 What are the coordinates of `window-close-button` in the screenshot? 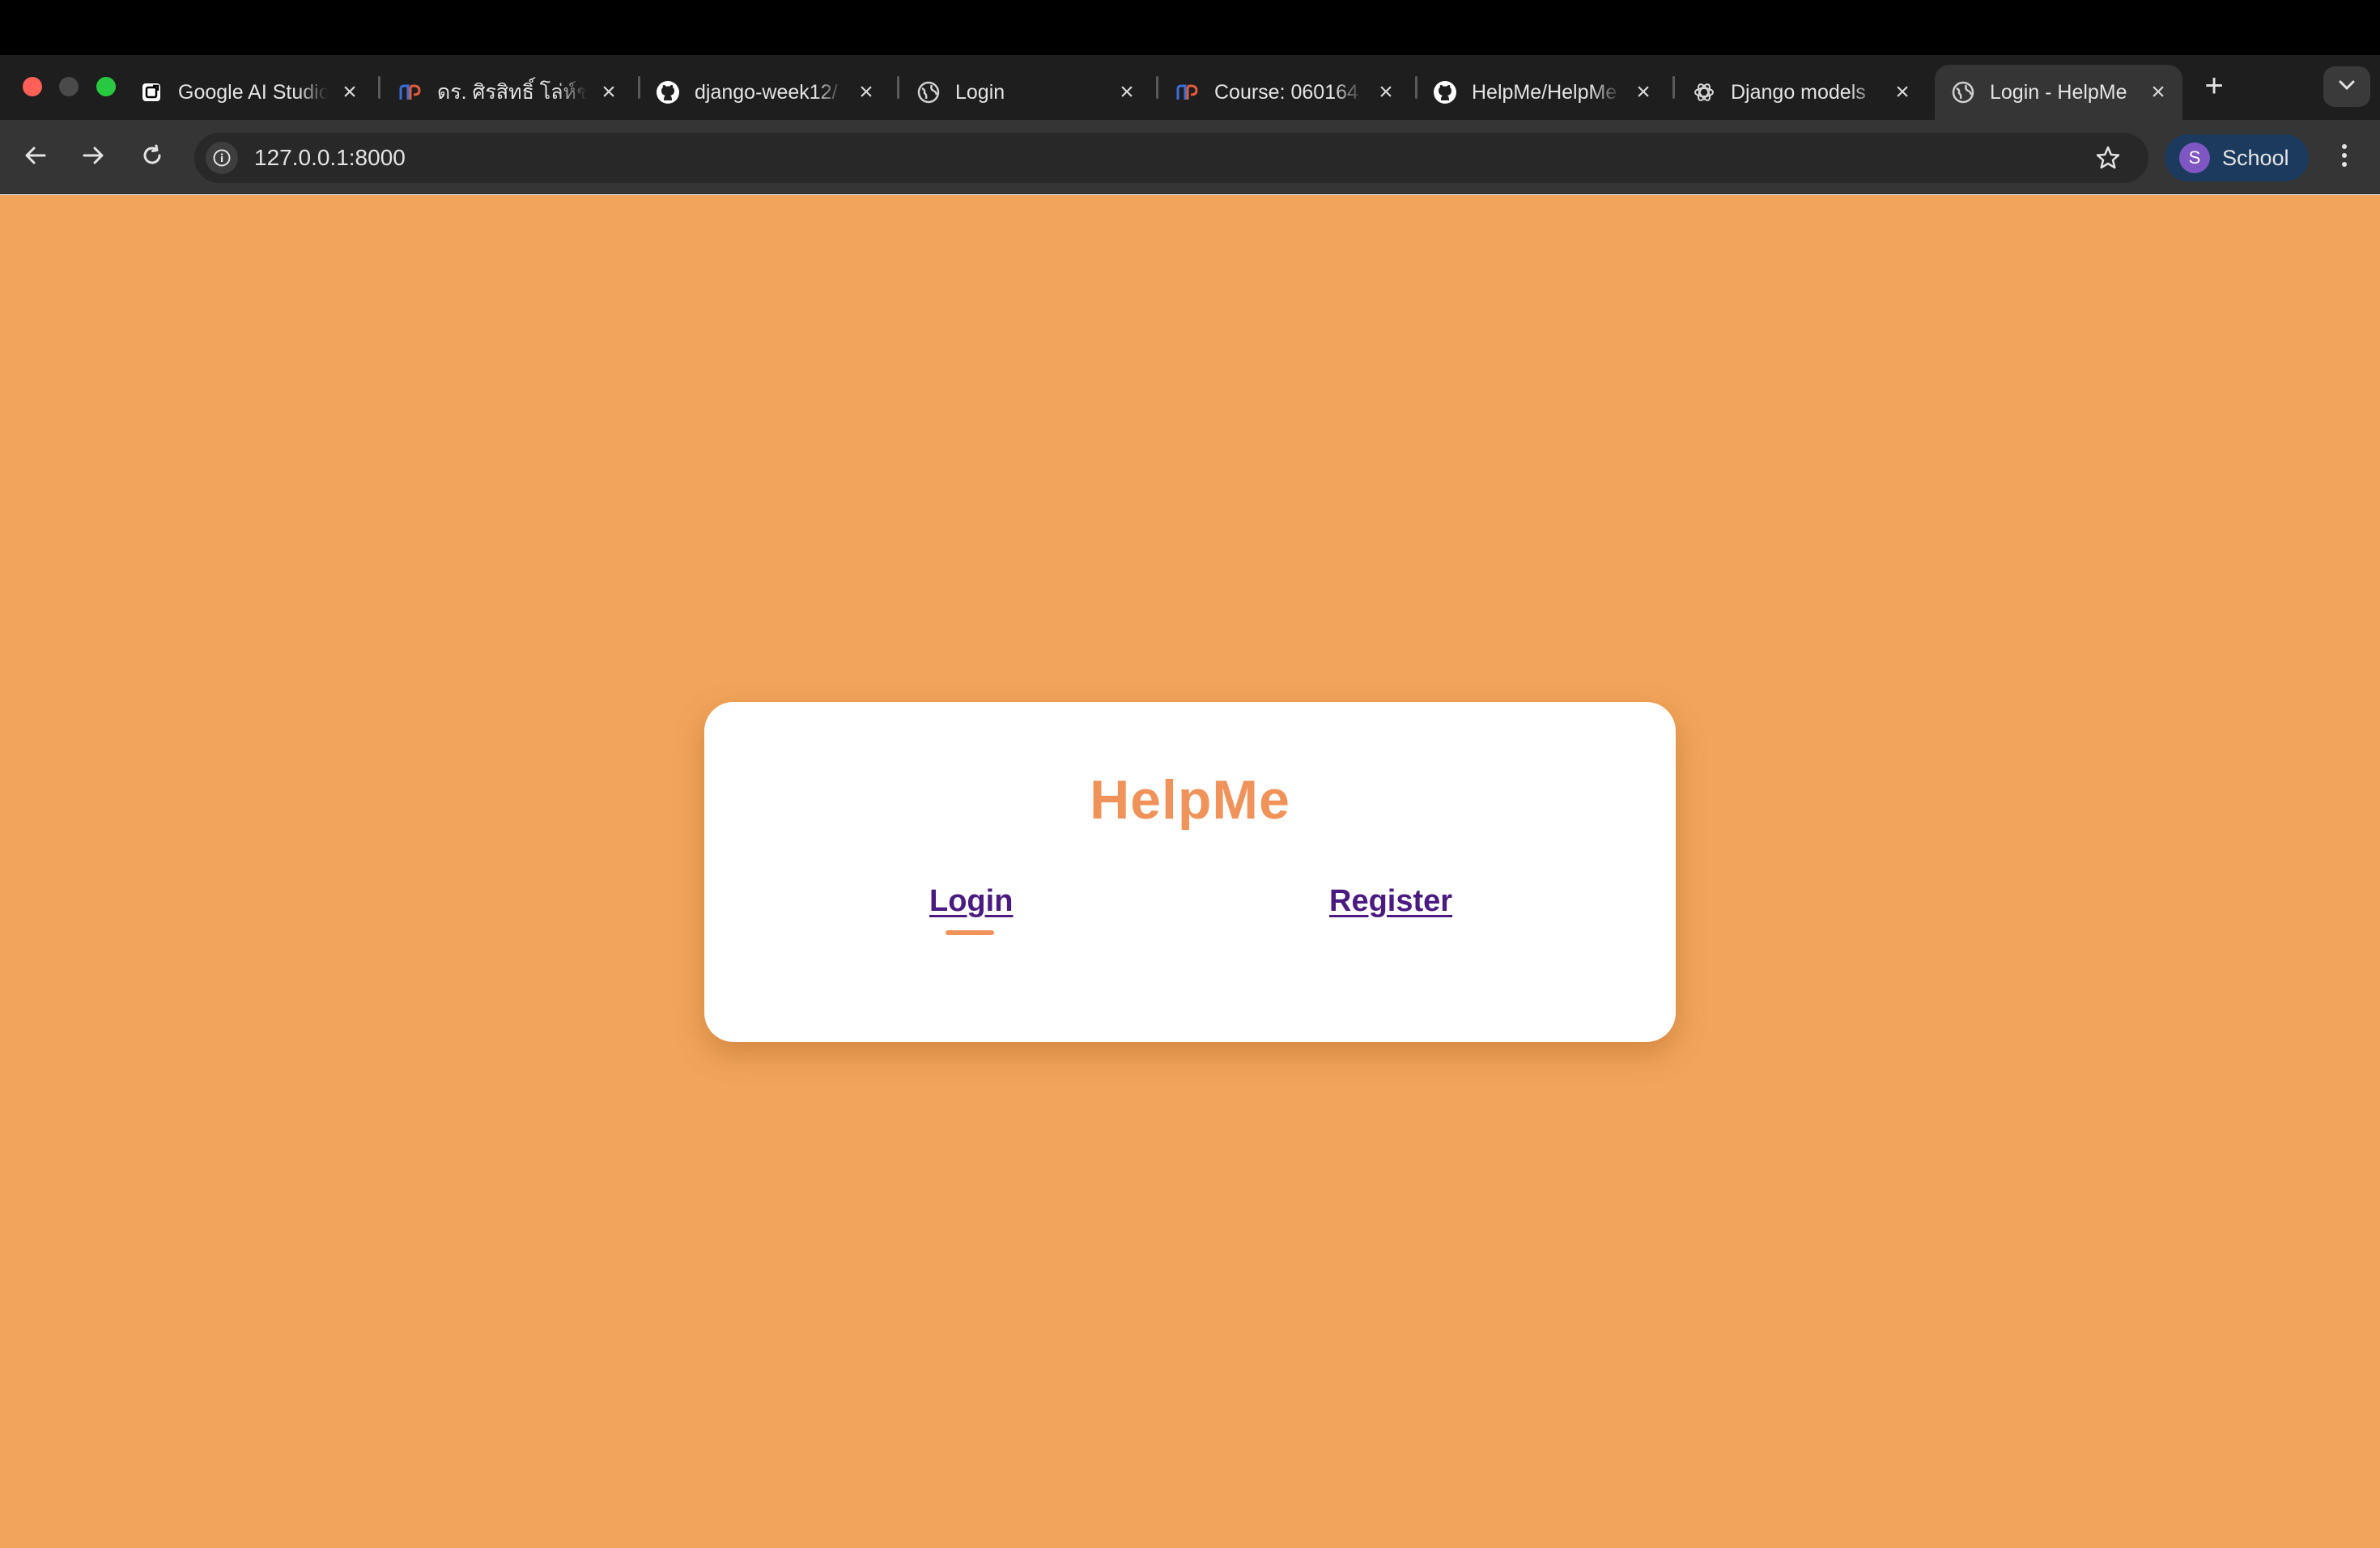 It's located at (32, 87).